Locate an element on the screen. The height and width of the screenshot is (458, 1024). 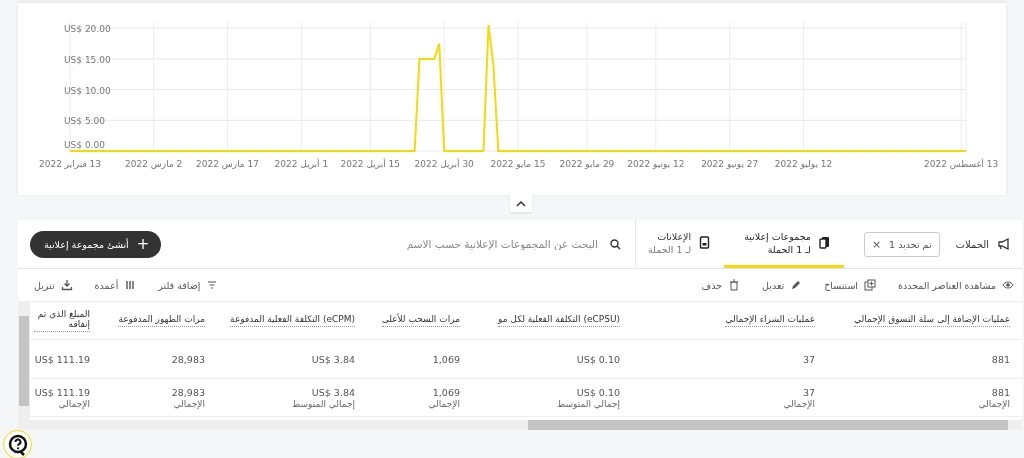
axis-label: 12 يوليو 2022 is located at coordinates (803, 164).